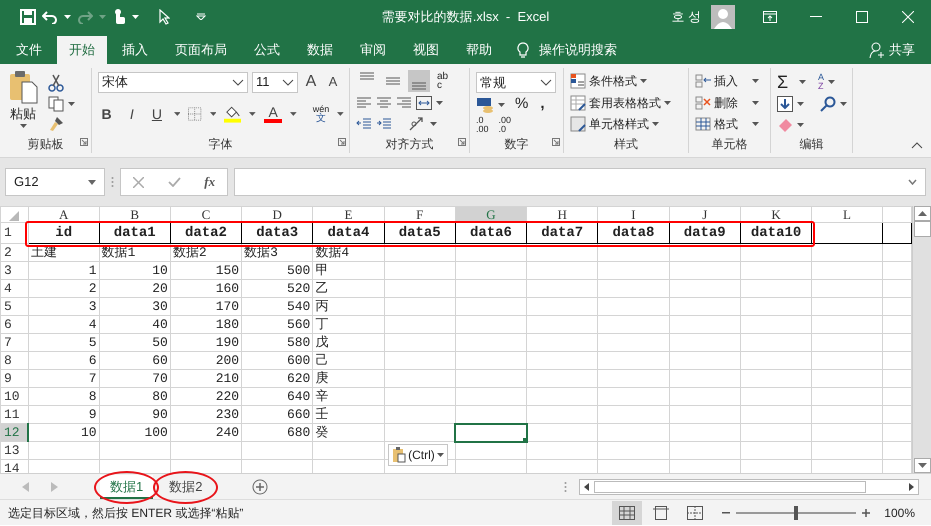  I want to click on row-header: 9, so click(14, 379).